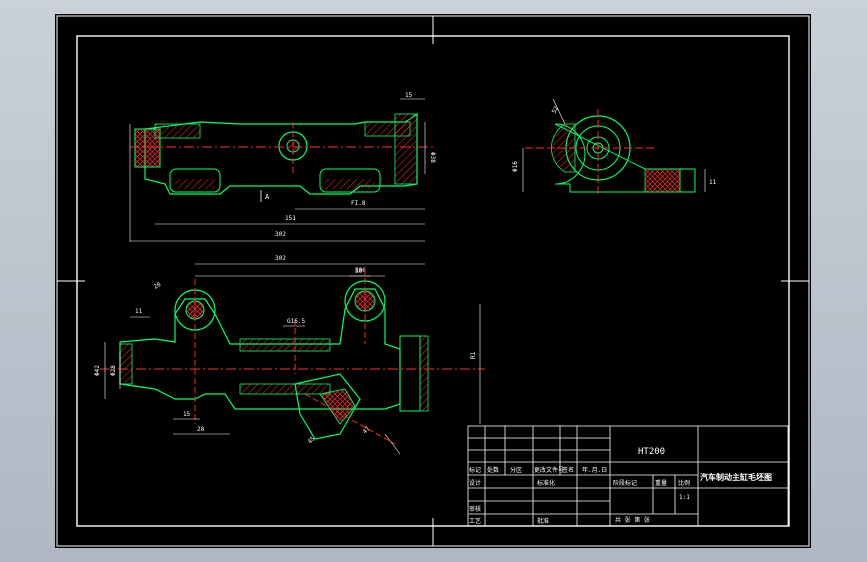 This screenshot has height=562, width=867. I want to click on label-approve: 批准, so click(543, 521).